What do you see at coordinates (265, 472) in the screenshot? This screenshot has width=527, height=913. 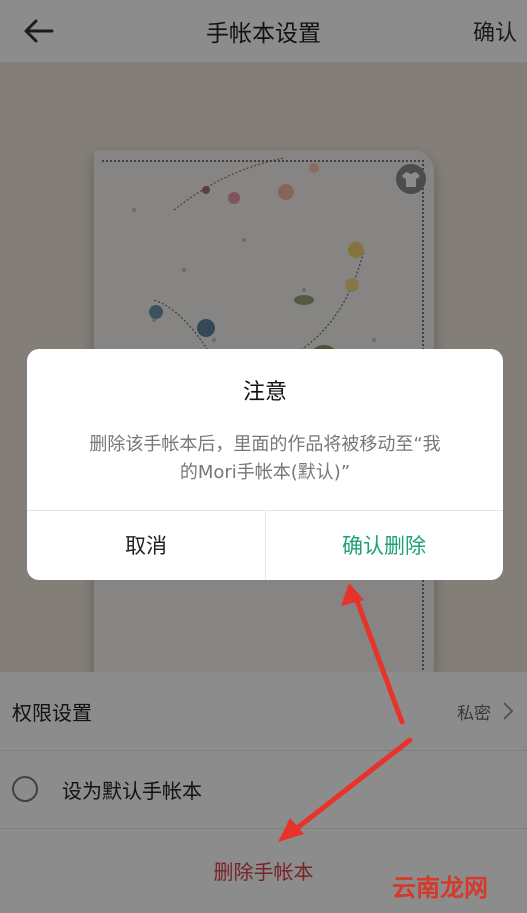 I see `dialog-message-line2: 的Mori手帐本(默认)”` at bounding box center [265, 472].